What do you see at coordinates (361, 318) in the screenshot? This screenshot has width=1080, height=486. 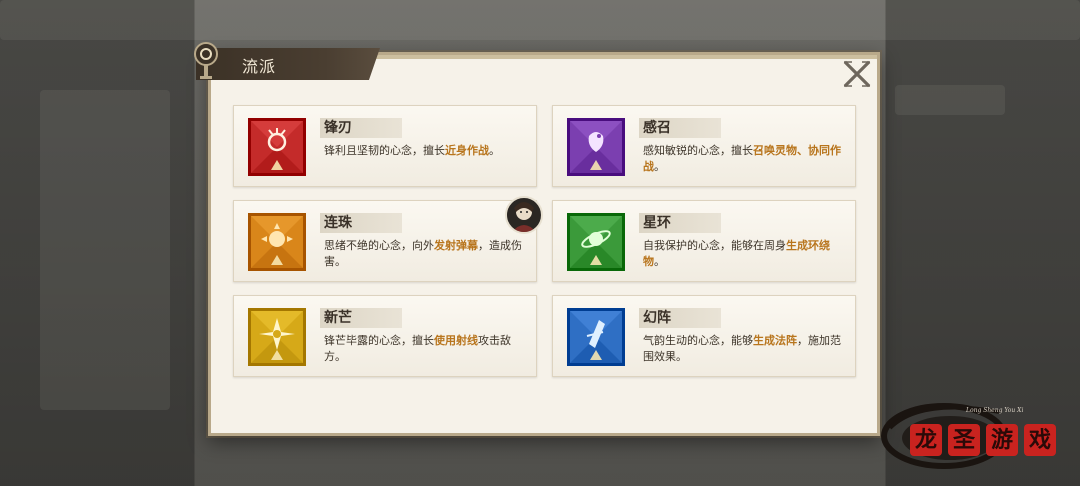 I see `school-name: 新芒` at bounding box center [361, 318].